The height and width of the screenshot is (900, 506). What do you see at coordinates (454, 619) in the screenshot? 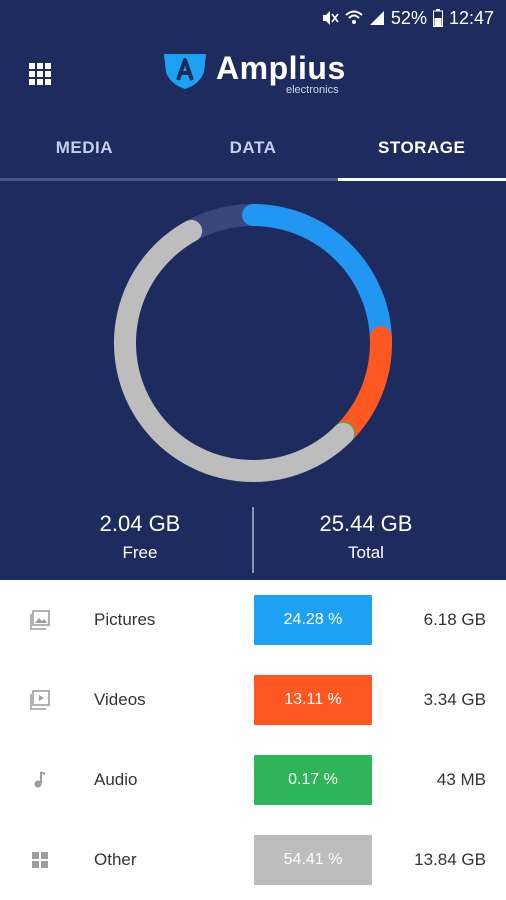
I see `category-size: 6.18 GB` at bounding box center [454, 619].